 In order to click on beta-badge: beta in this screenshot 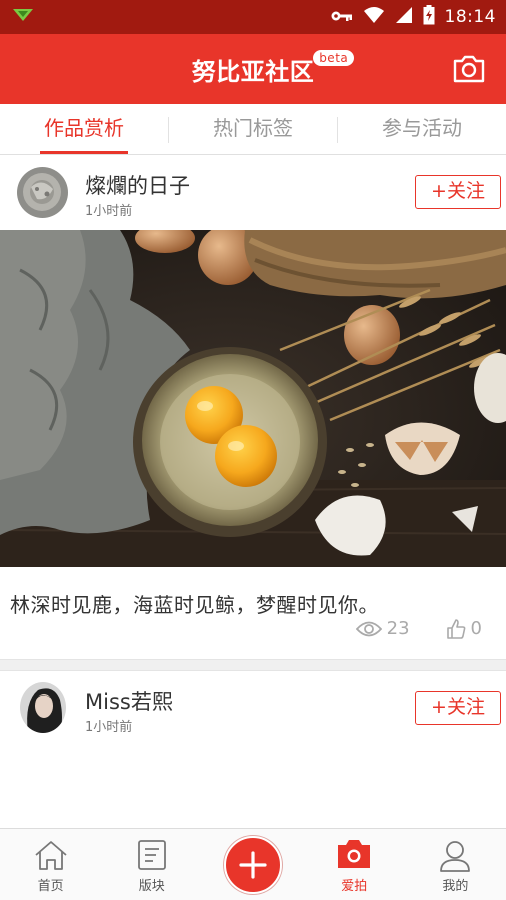, I will do `click(334, 58)`.